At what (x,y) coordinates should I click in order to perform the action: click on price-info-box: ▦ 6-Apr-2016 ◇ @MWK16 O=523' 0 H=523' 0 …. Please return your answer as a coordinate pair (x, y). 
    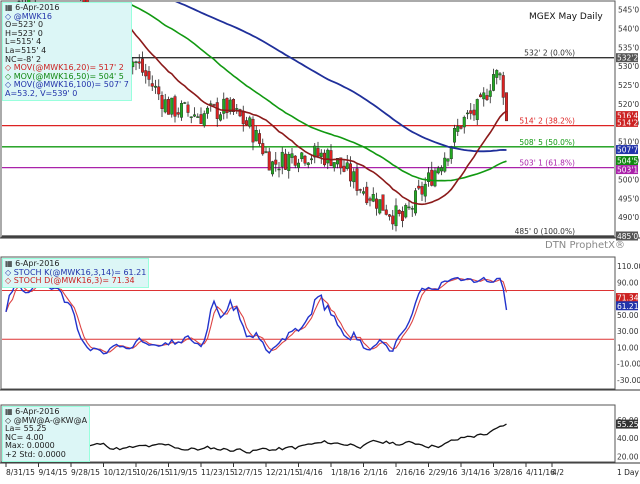
    Looking at the image, I should click on (67, 51).